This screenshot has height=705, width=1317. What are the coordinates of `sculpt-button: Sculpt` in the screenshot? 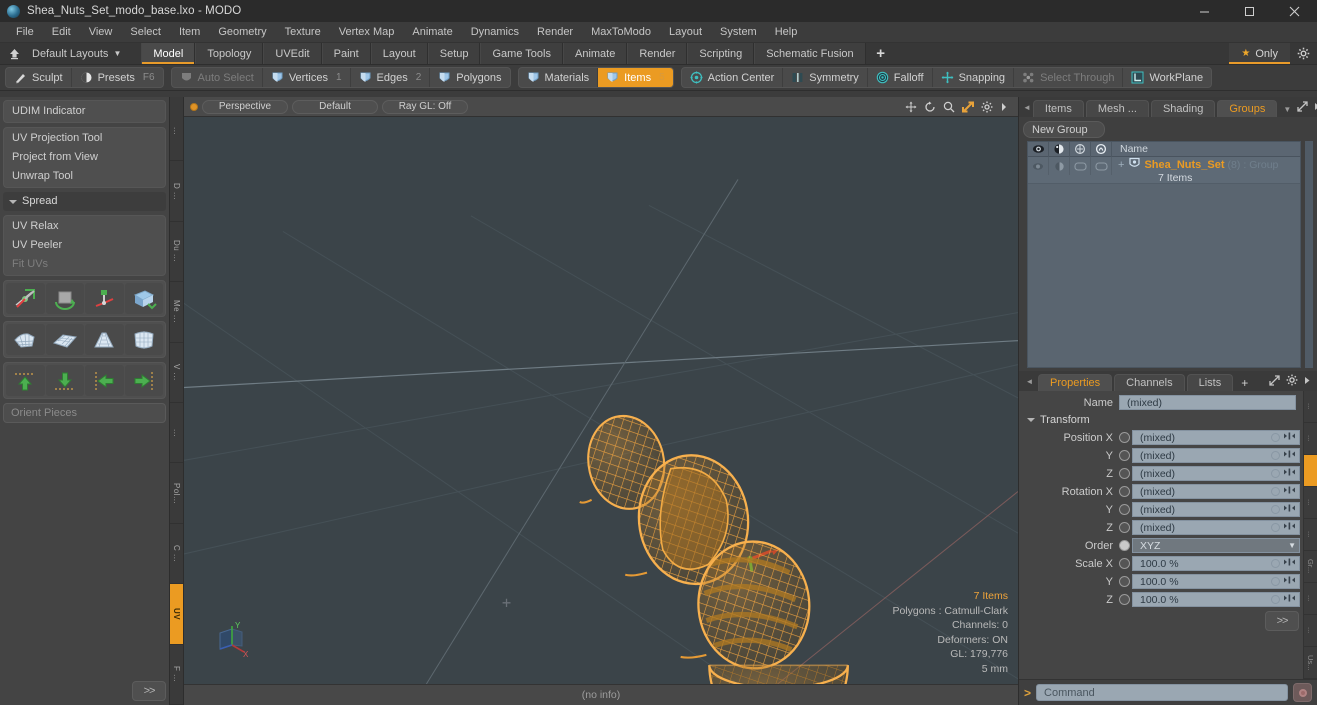 It's located at (39, 77).